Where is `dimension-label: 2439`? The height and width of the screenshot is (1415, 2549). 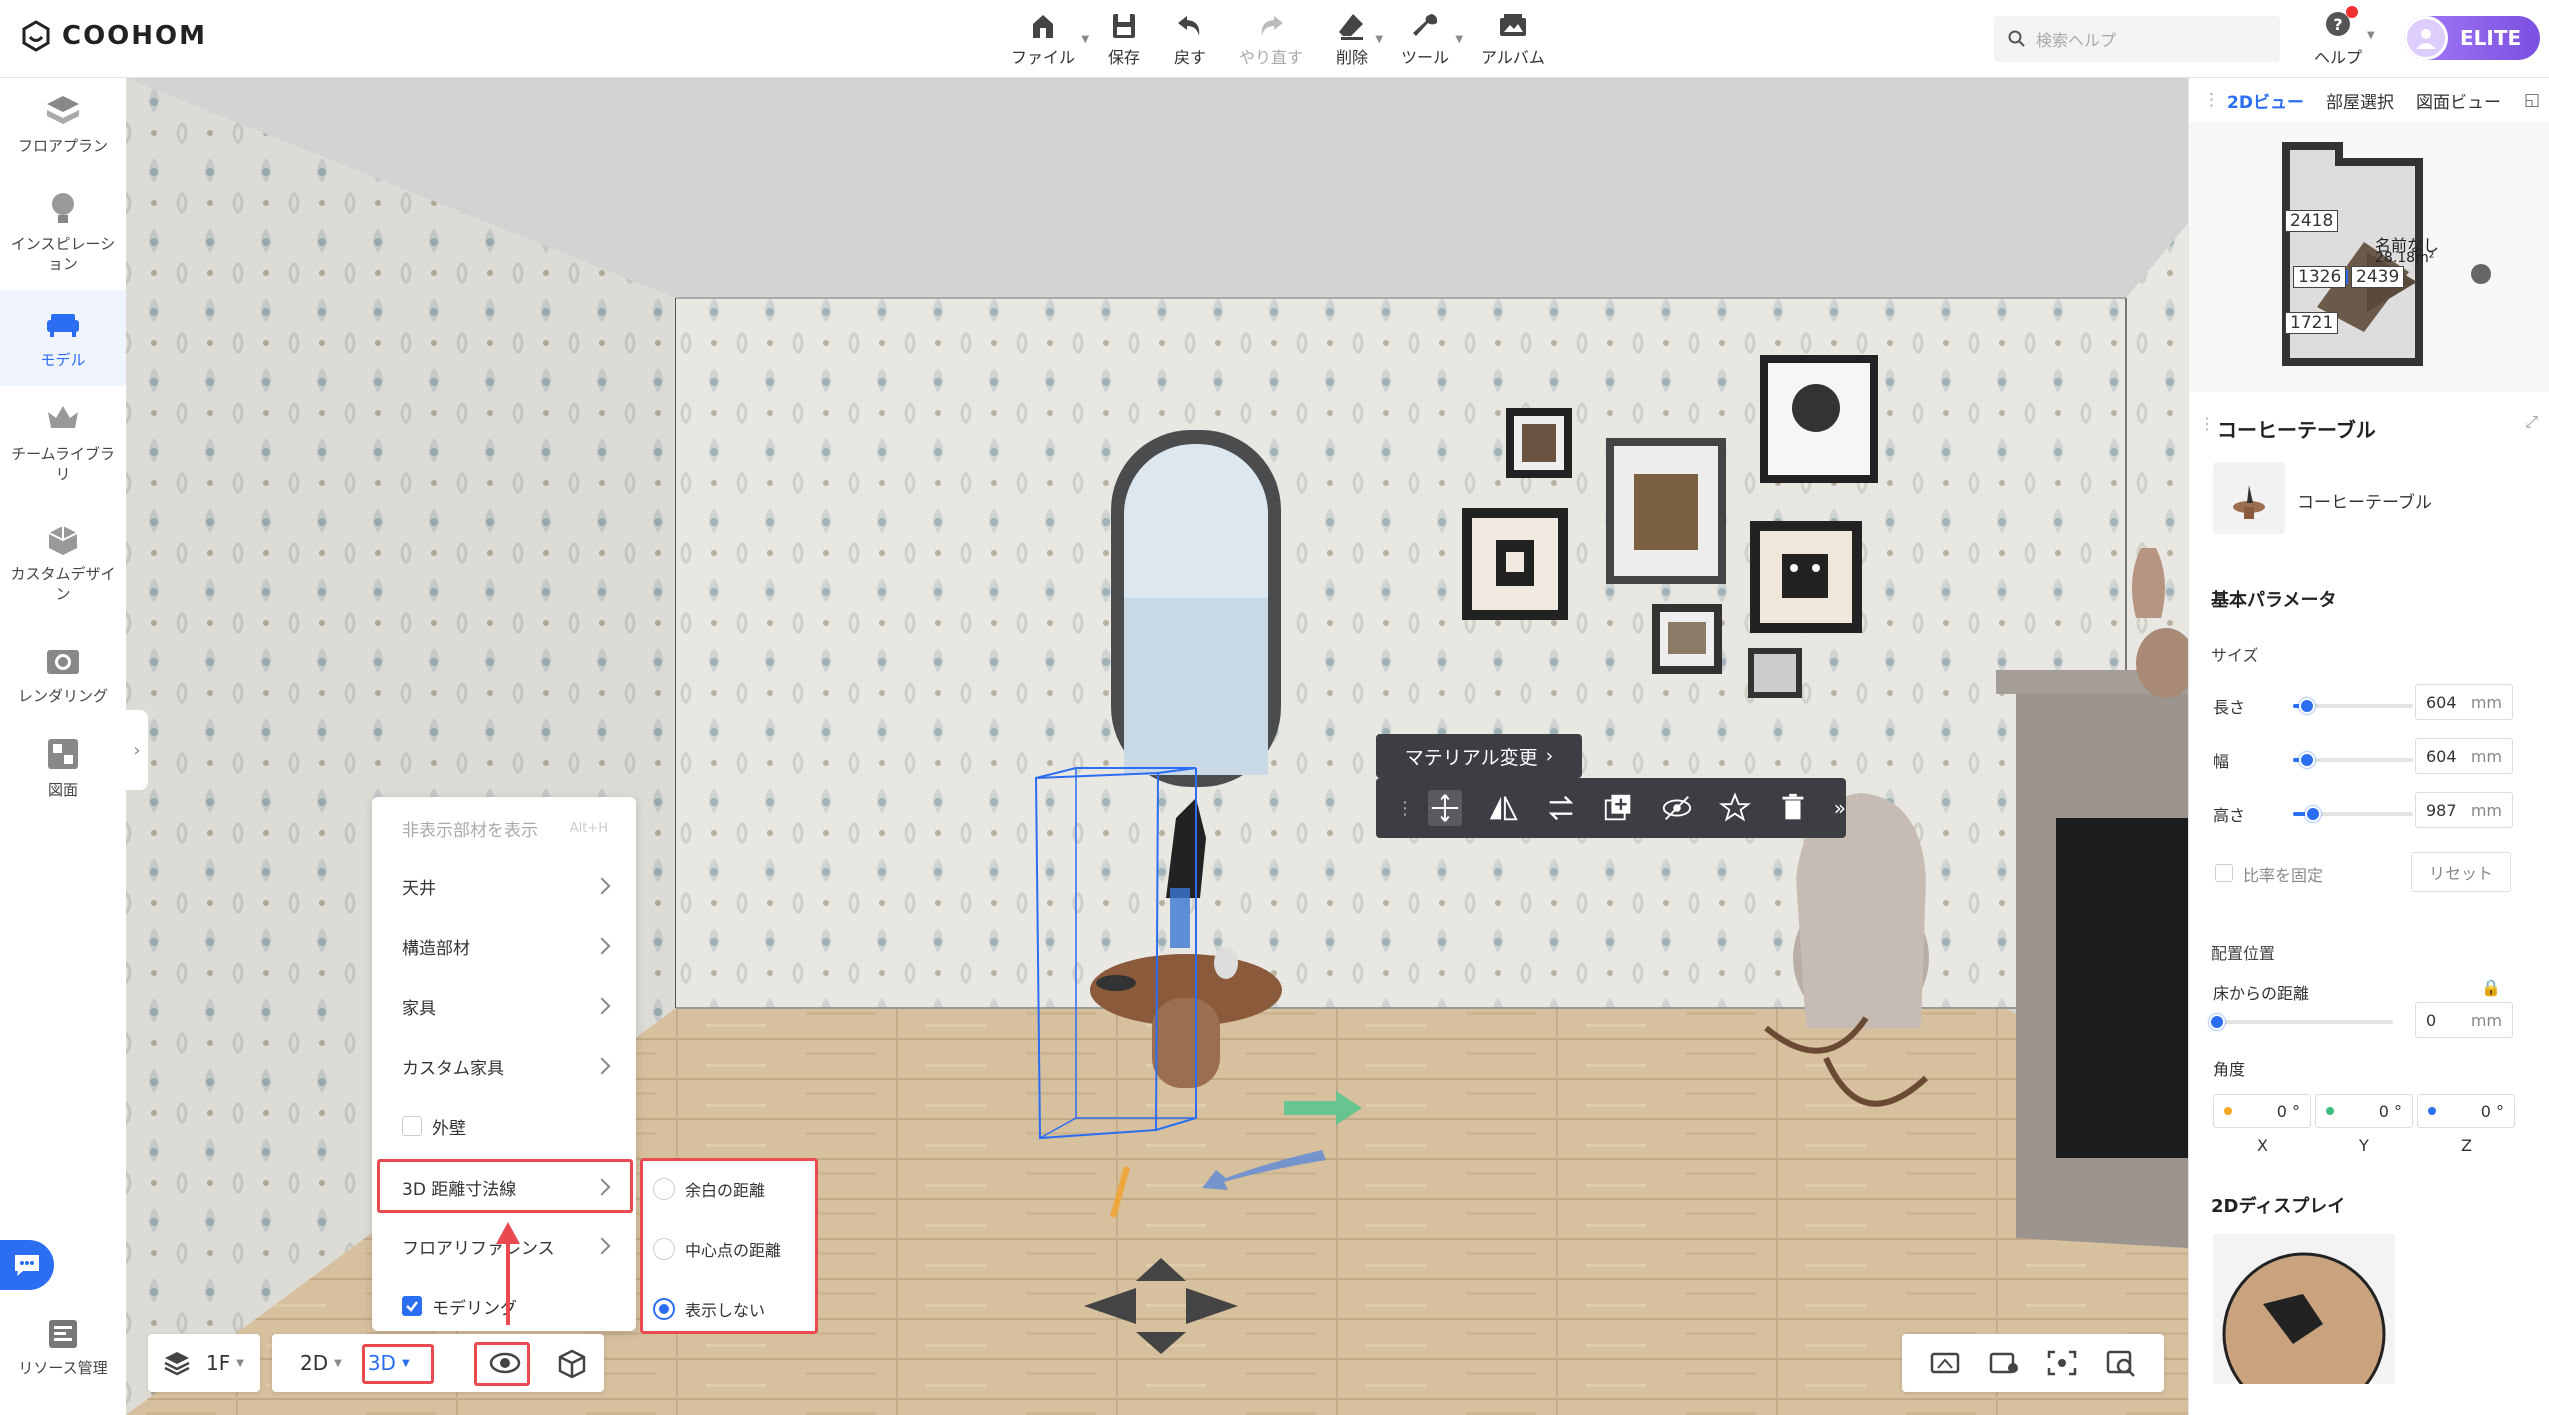
dimension-label: 2439 is located at coordinates (2378, 277).